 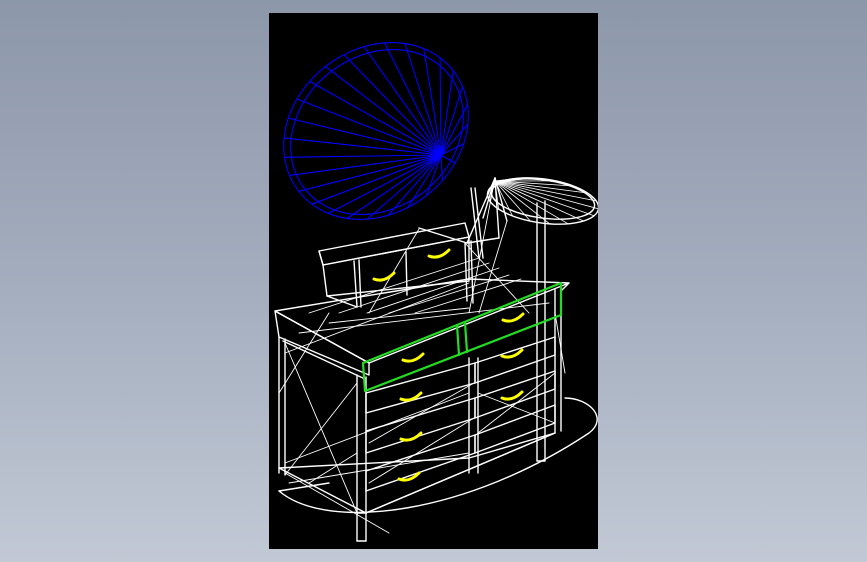 I want to click on selected-drawer-front, so click(x=462, y=337).